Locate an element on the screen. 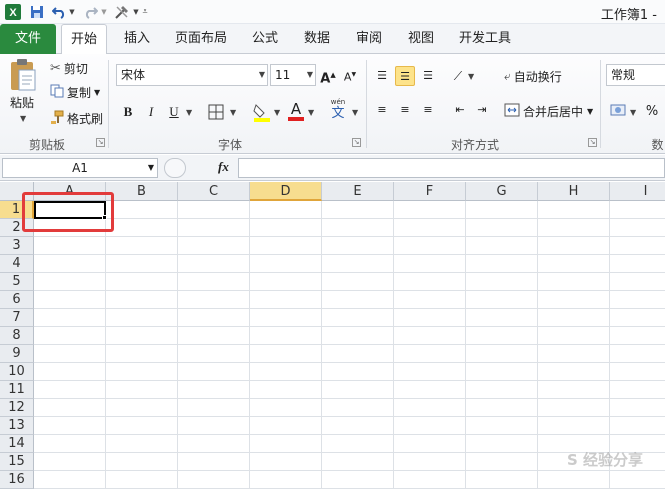  paste-button: 粘贴 is located at coordinates (22, 102).